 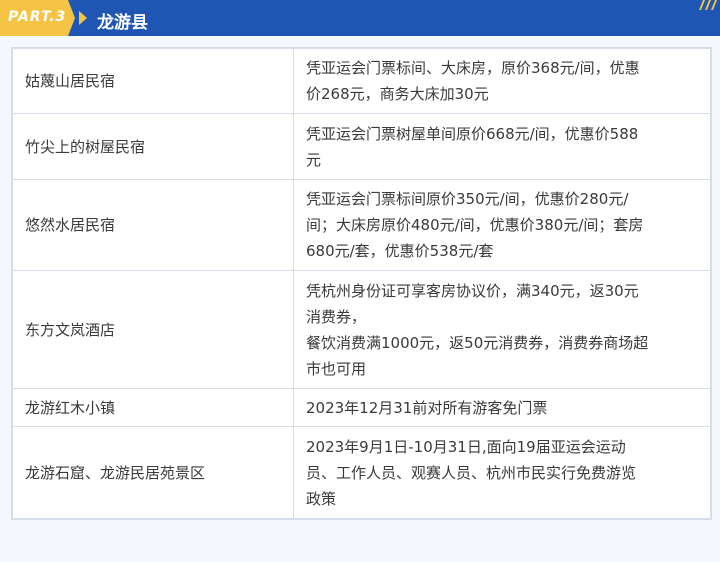 What do you see at coordinates (360, 18) in the screenshot?
I see `section-header: PART.3 龙游县` at bounding box center [360, 18].